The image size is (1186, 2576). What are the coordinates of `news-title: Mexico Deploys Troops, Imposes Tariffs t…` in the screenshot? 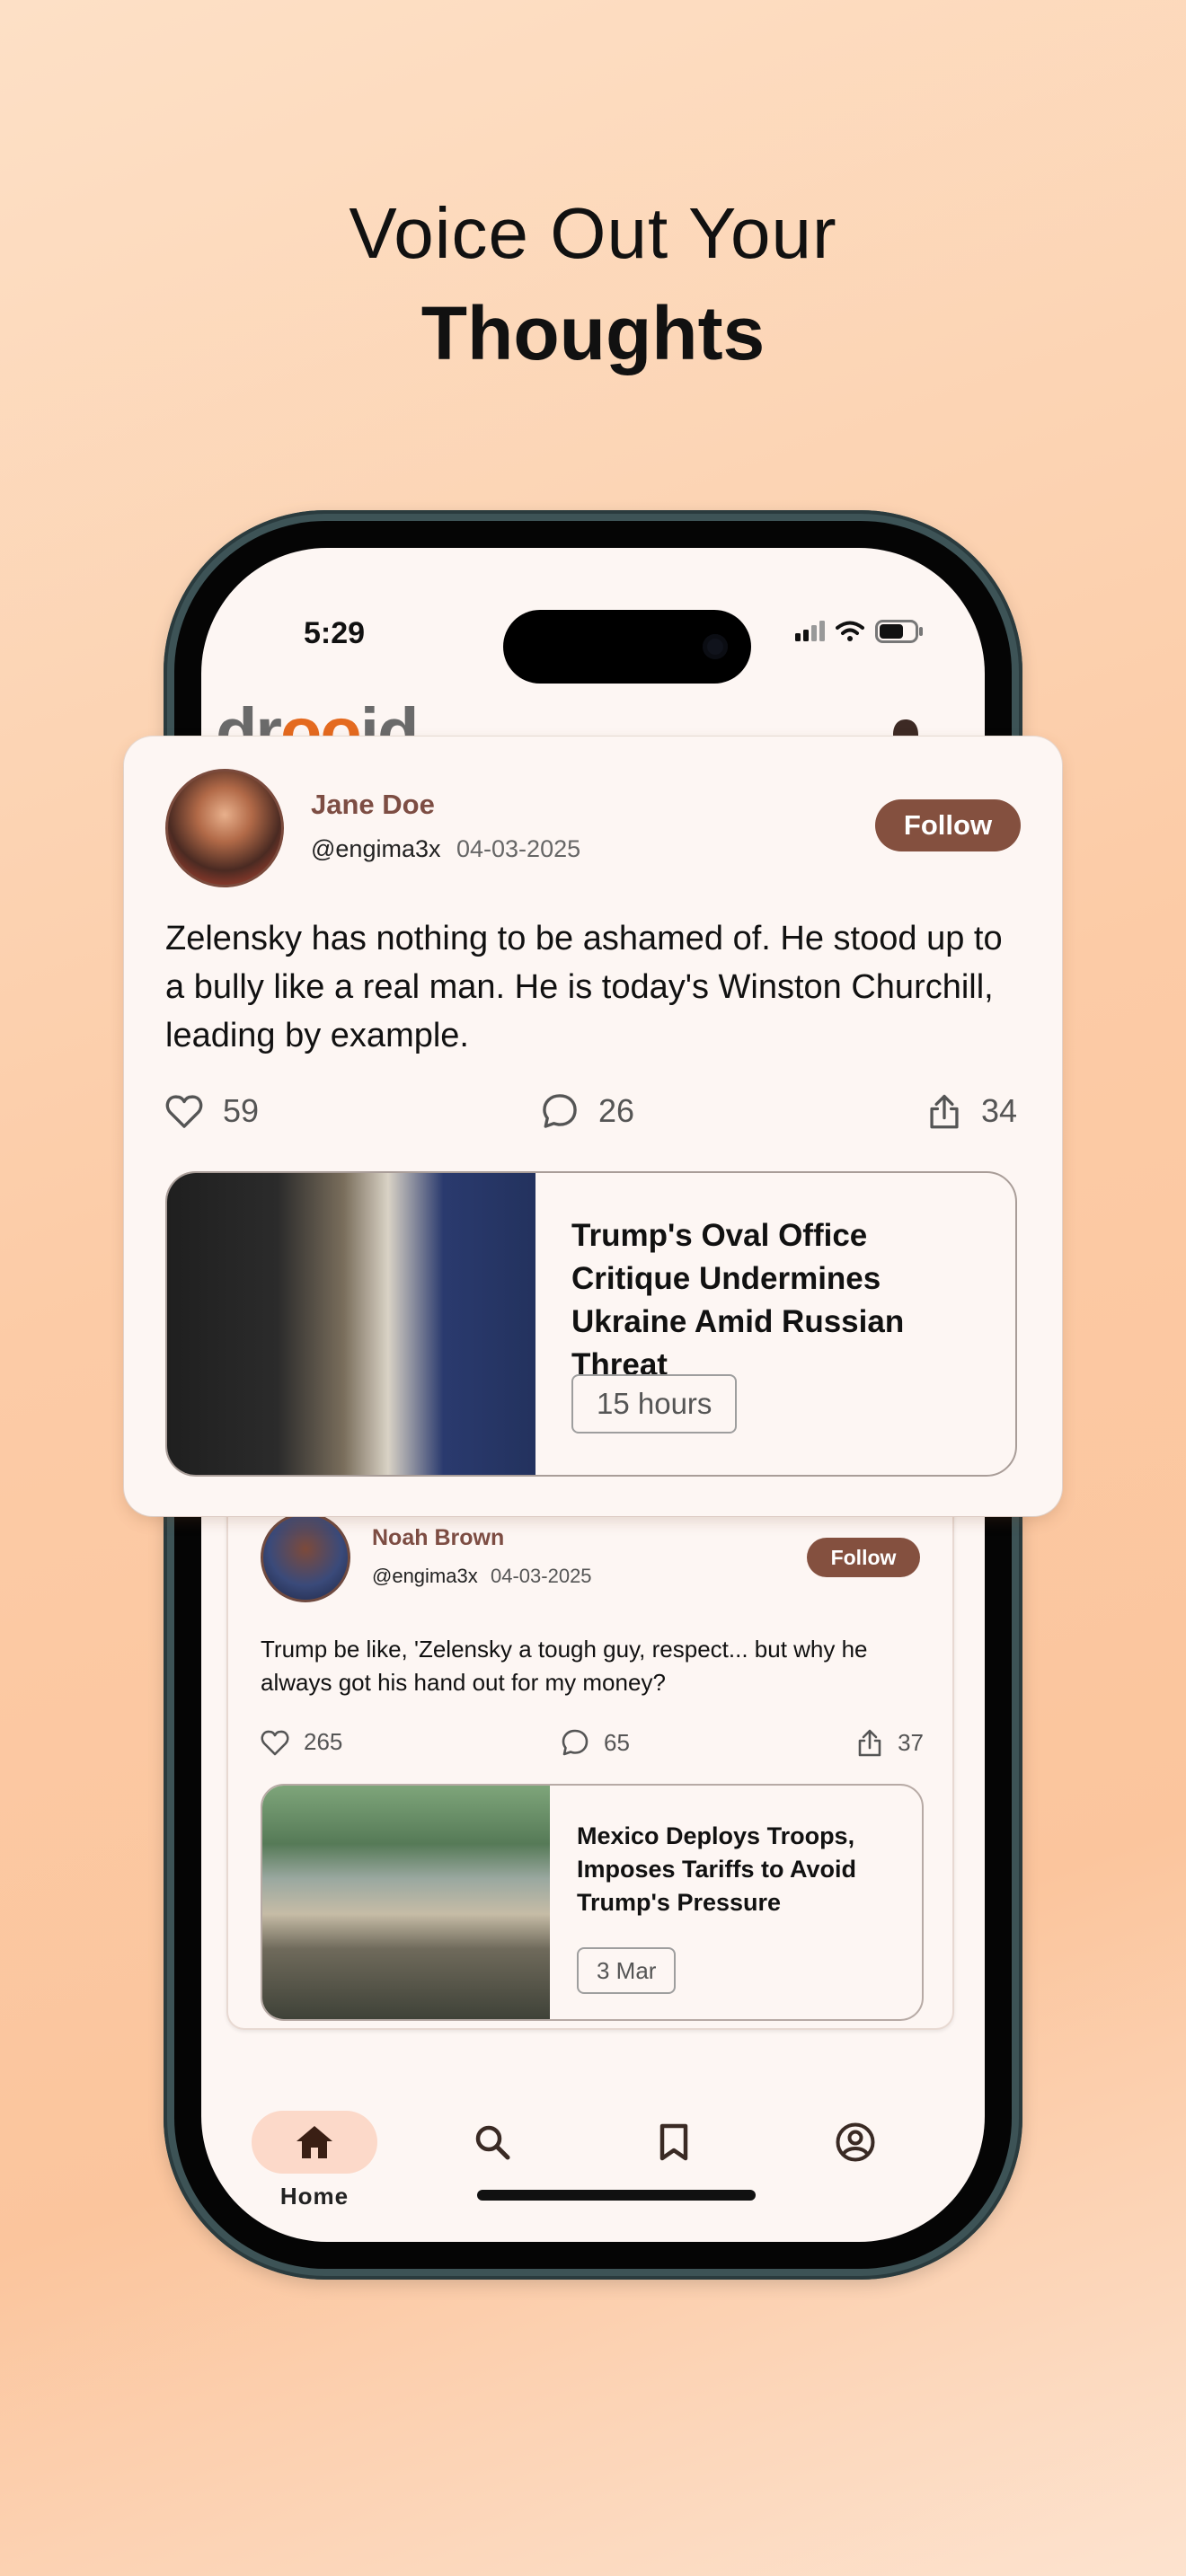 It's located at (717, 1869).